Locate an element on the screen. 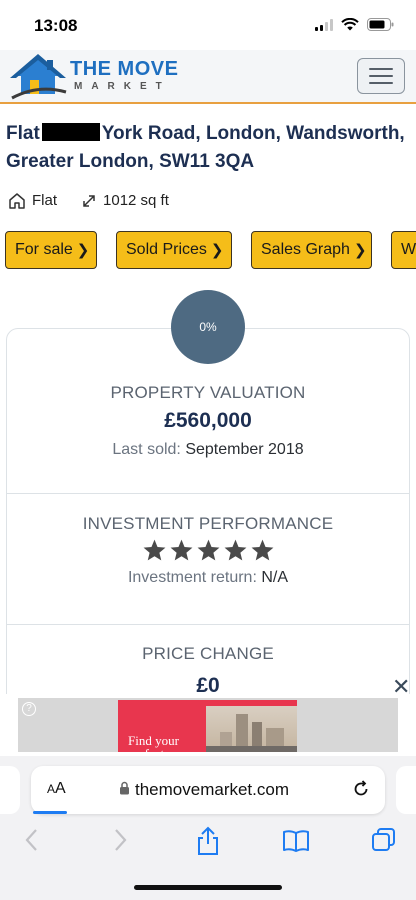 Image resolution: width=416 pixels, height=900 pixels. home-indicator is located at coordinates (208, 887).